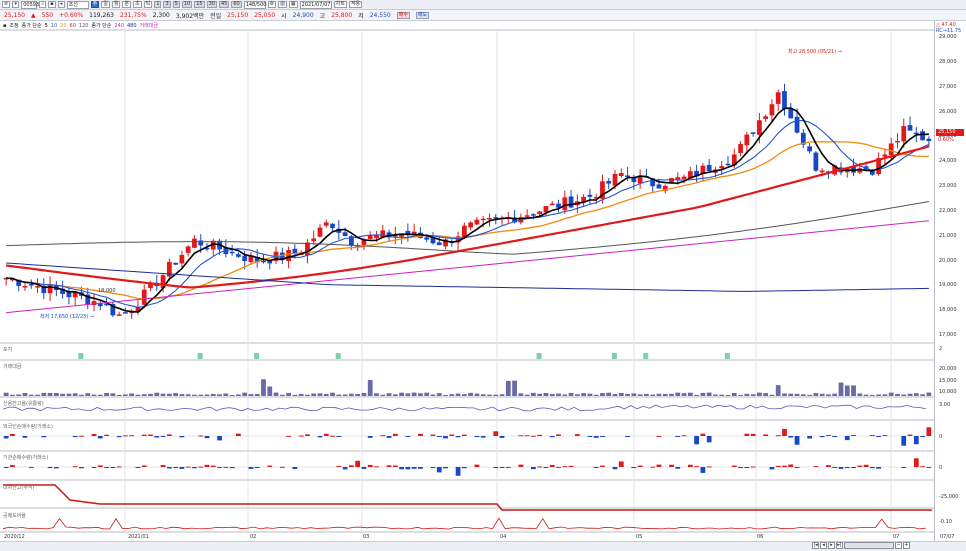 The width and height of the screenshot is (966, 551). Describe the element at coordinates (896, 537) in the screenshot. I see `x-label-7: 07` at that location.